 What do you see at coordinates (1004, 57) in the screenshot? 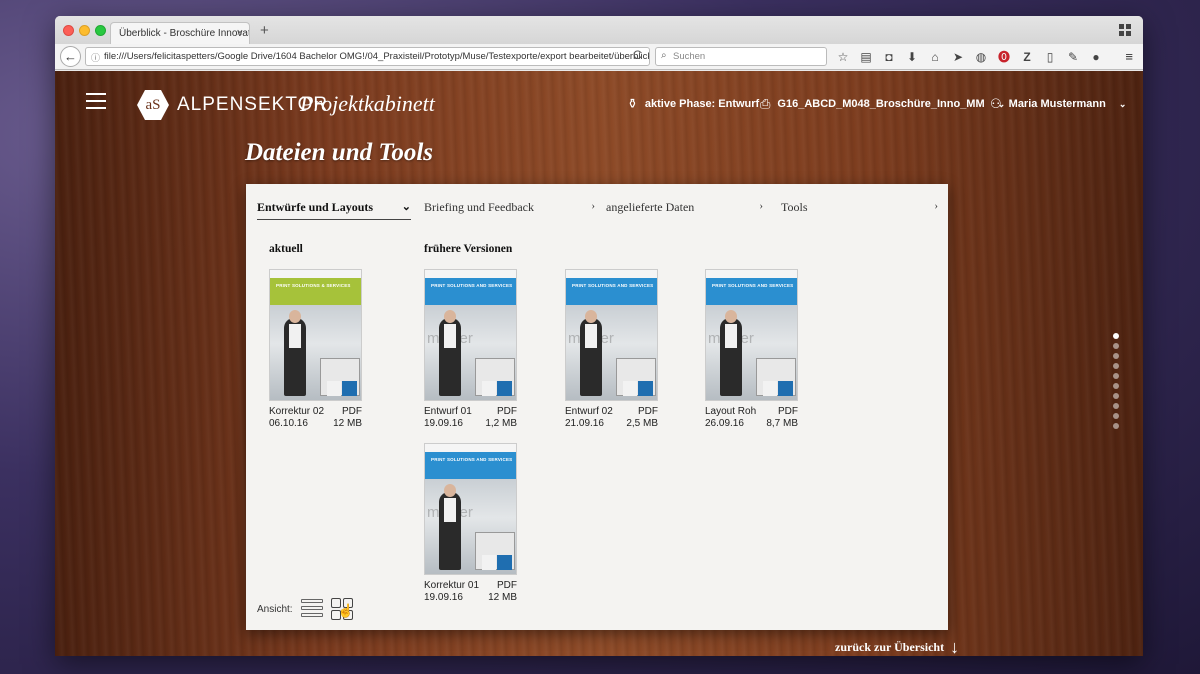
I see `pinterest-icon: ⓿` at bounding box center [1004, 57].